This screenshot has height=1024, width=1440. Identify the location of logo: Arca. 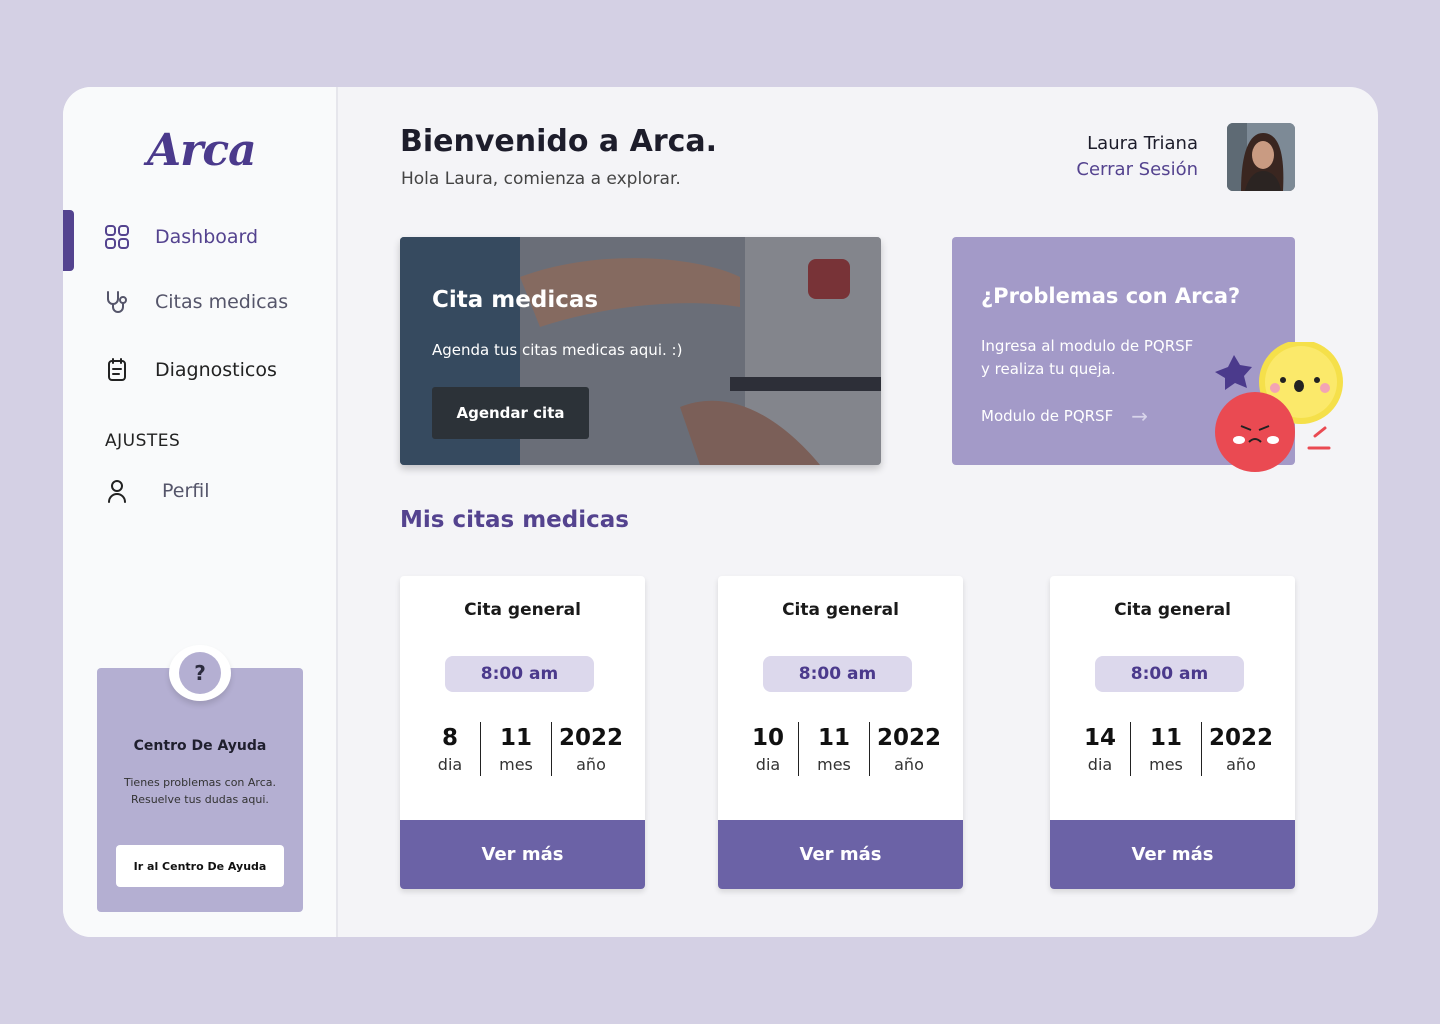
(202, 150).